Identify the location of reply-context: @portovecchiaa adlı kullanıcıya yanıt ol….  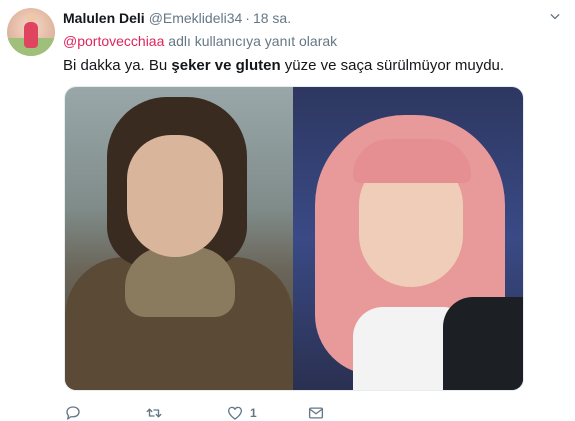
(200, 41).